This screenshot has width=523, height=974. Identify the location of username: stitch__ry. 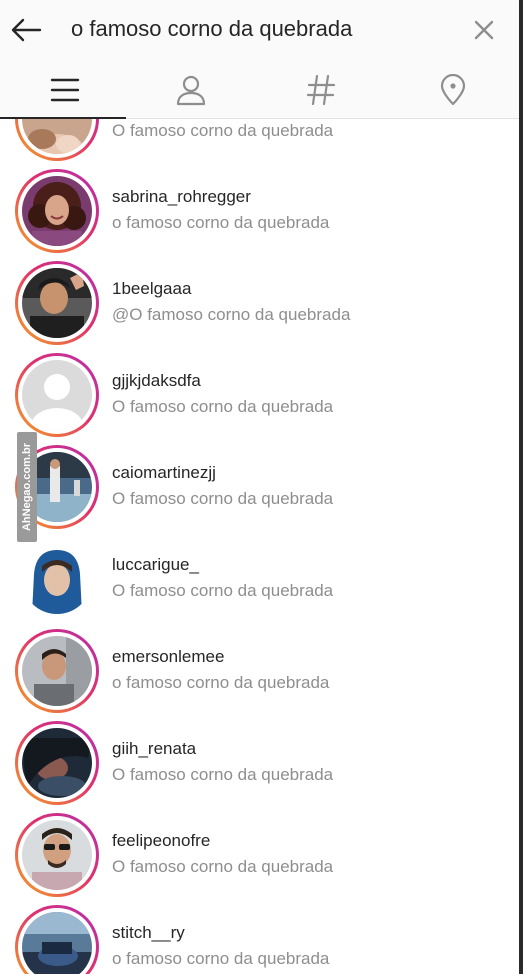
(148, 932).